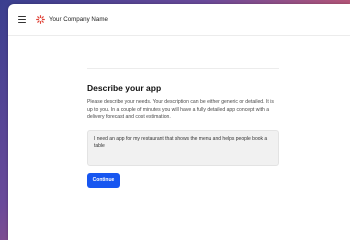 This screenshot has height=240, width=350. Describe the element at coordinates (78, 19) in the screenshot. I see `company-name: Your Company Name` at that location.